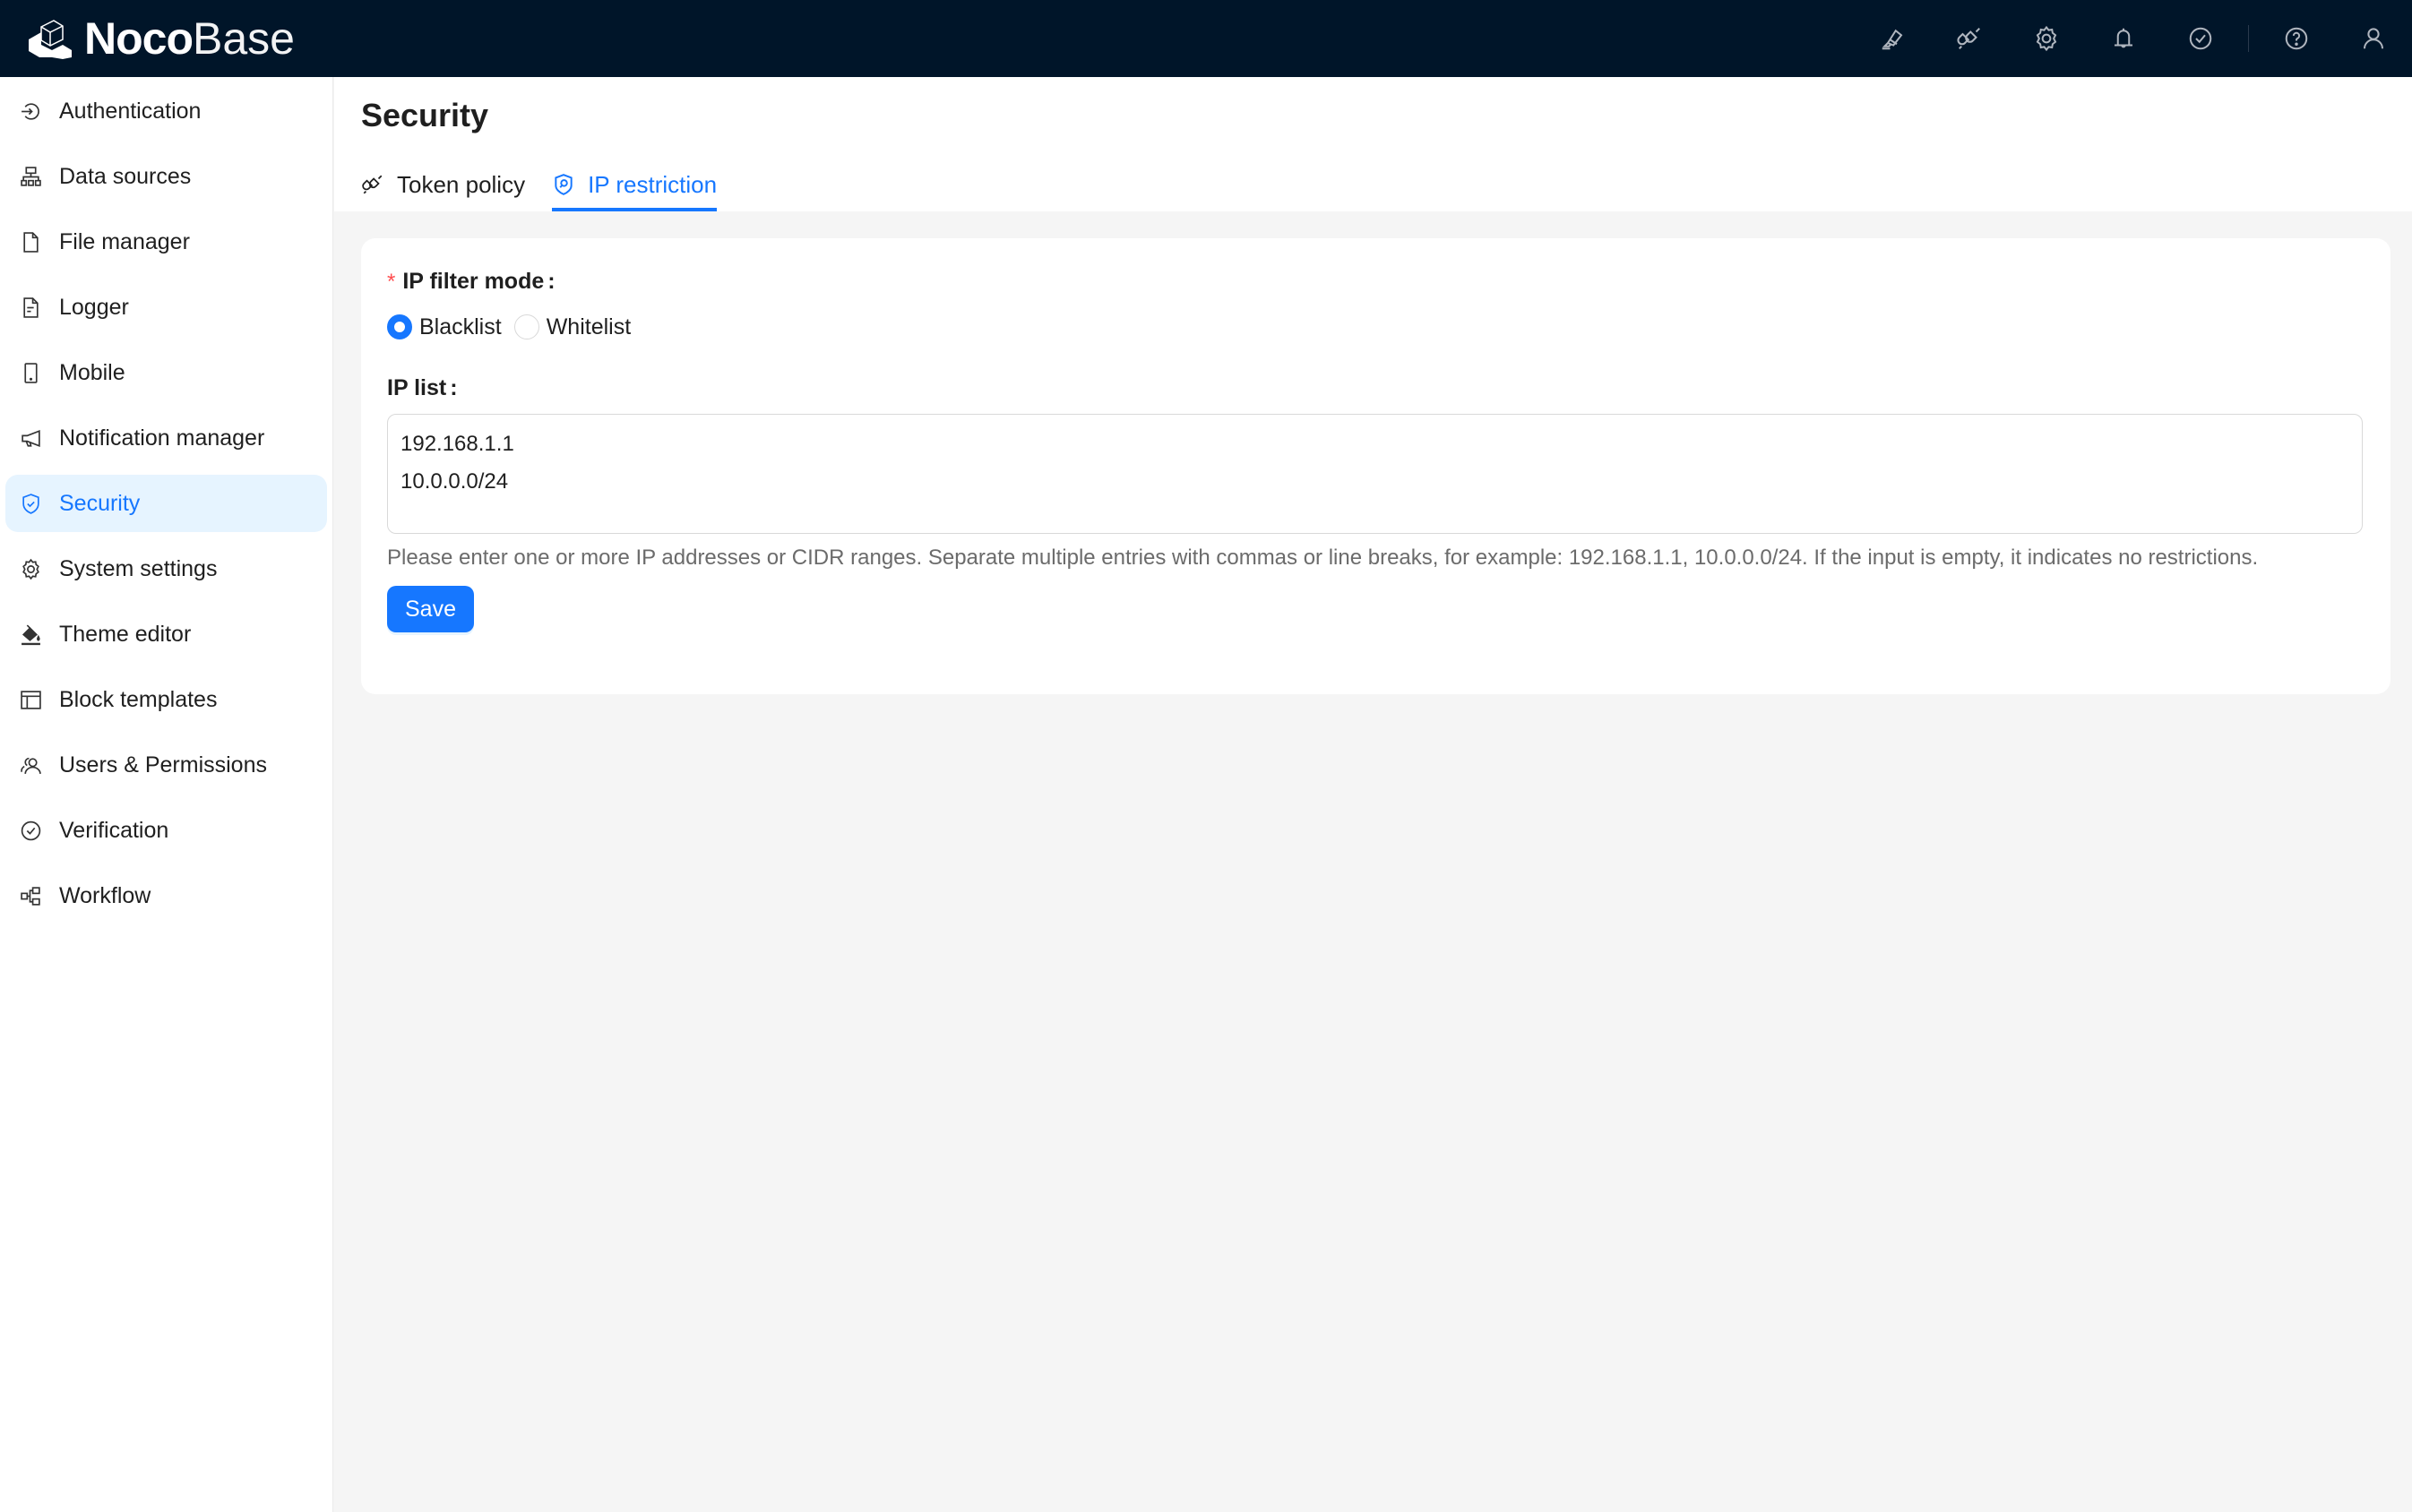  I want to click on radio-unchecked-indicator, so click(526, 327).